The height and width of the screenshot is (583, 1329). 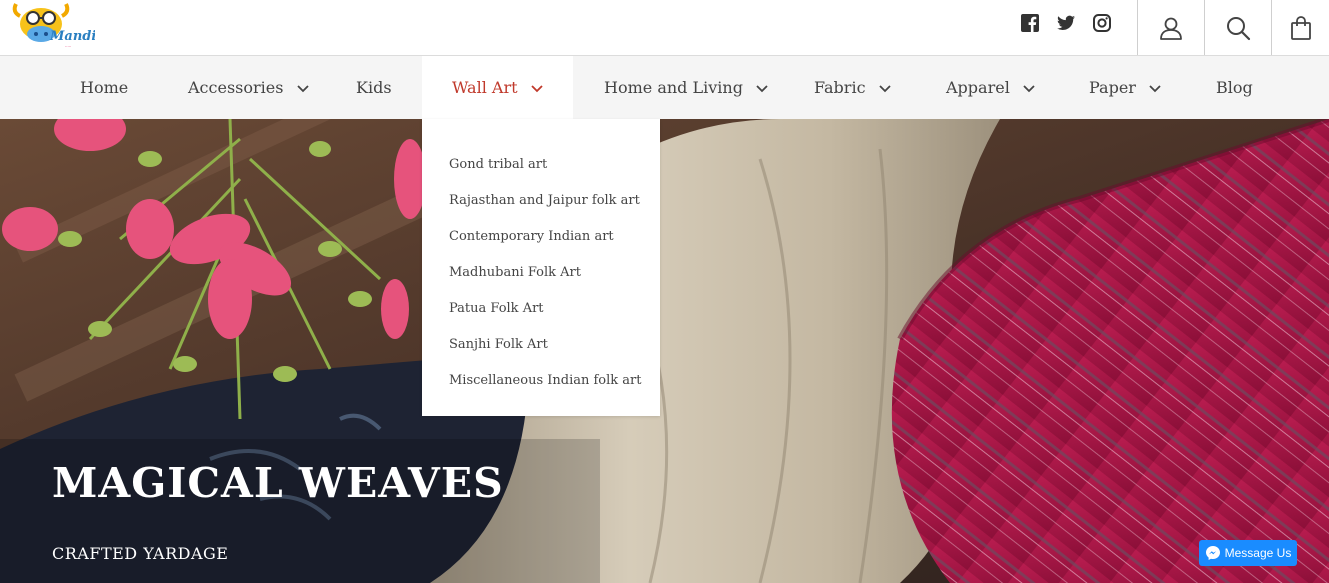 I want to click on instagram-icon, so click(x=1102, y=23).